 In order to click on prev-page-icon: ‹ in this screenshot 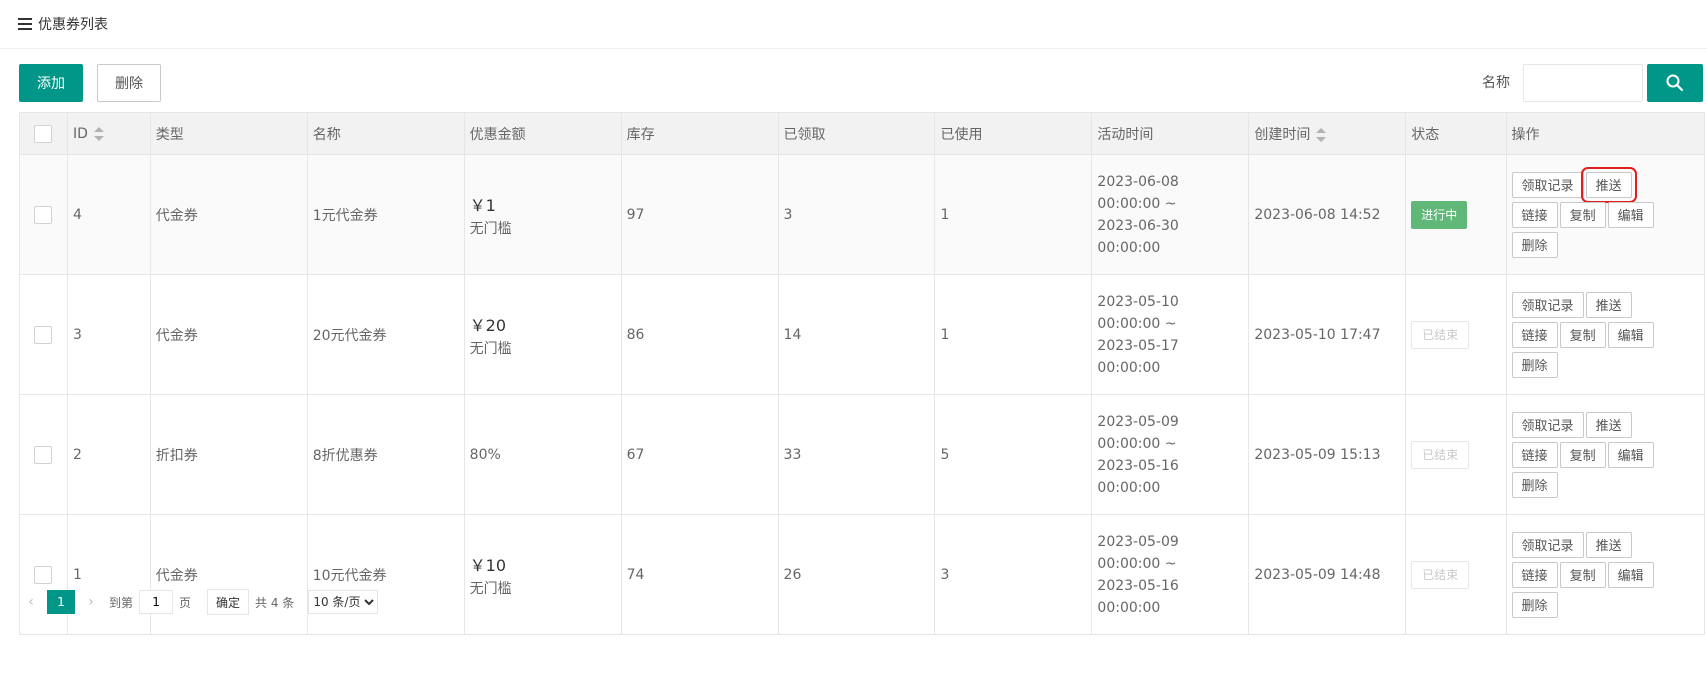, I will do `click(31, 602)`.